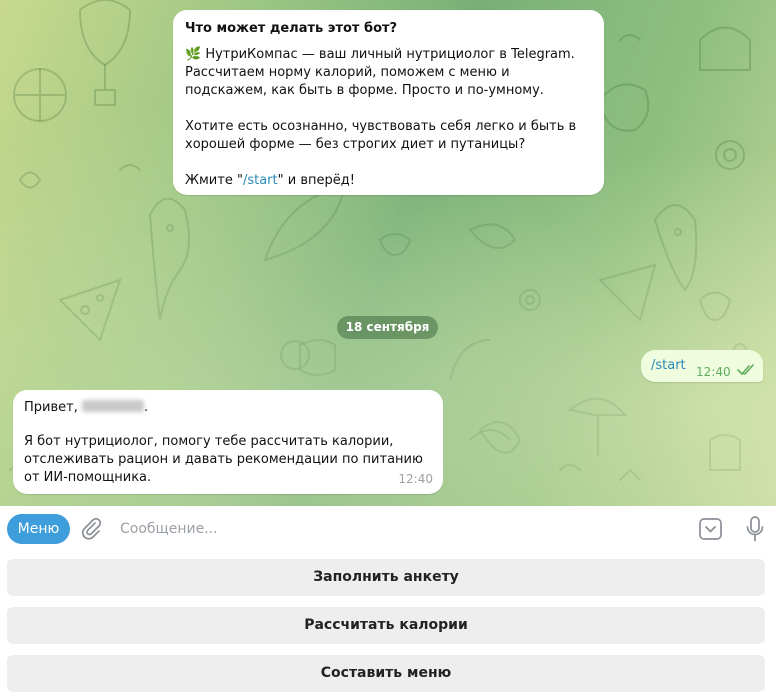 The width and height of the screenshot is (776, 697). Describe the element at coordinates (713, 372) in the screenshot. I see `outgoing-message-time: 12:40` at that location.